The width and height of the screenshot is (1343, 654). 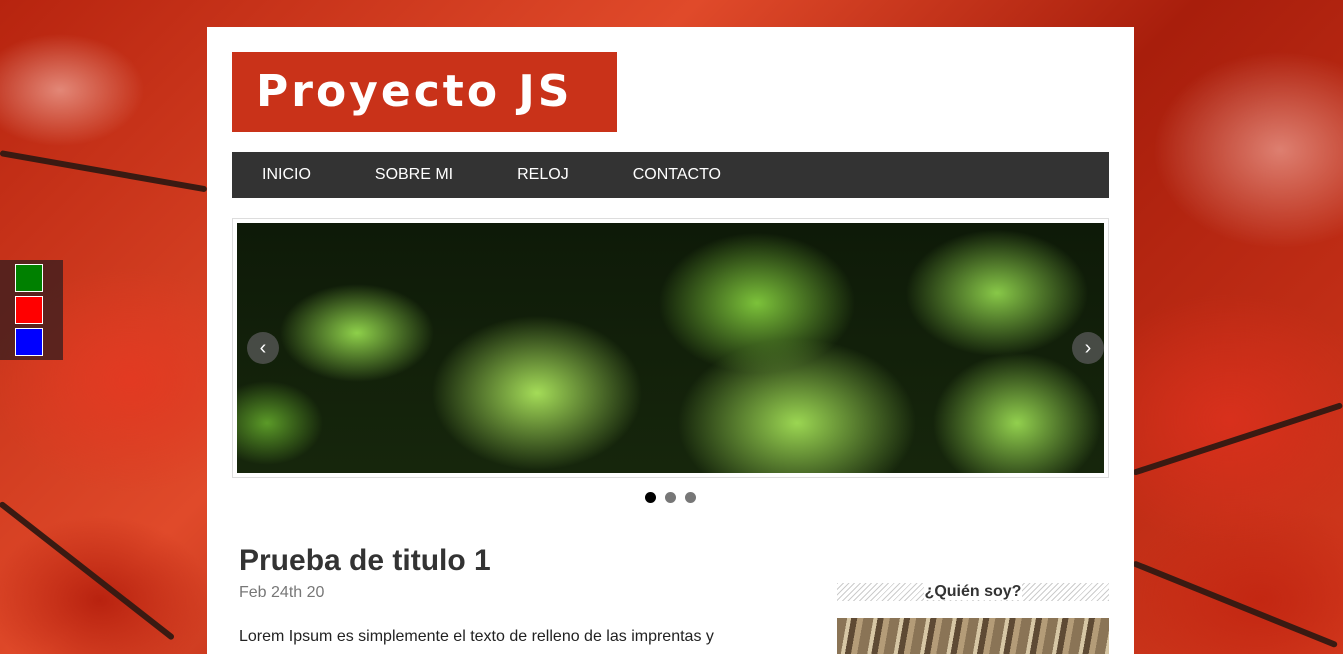 What do you see at coordinates (973, 636) in the screenshot?
I see `sidebar-profile-image` at bounding box center [973, 636].